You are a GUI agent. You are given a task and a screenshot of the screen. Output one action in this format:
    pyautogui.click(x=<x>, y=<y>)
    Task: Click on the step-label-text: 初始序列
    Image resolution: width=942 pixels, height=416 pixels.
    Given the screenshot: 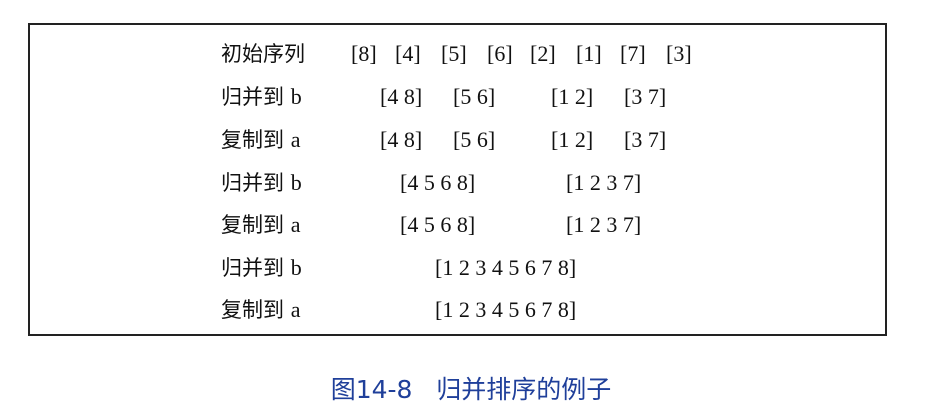 What is the action you would take?
    pyautogui.click(x=263, y=54)
    